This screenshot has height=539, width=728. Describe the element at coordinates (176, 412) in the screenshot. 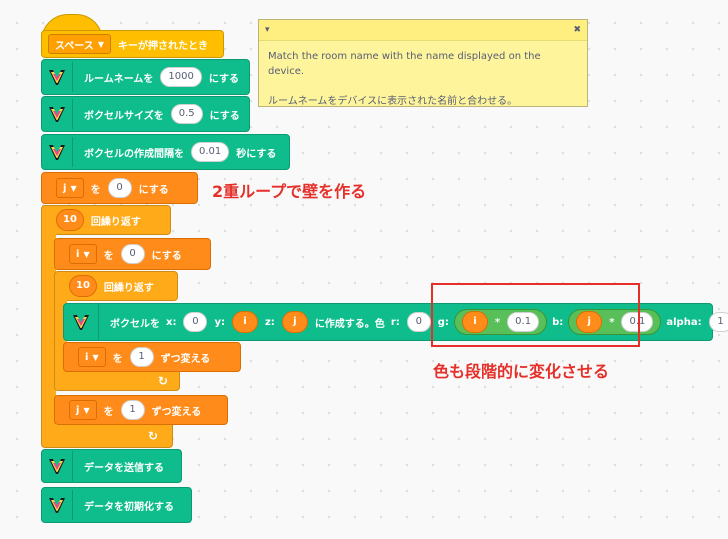

I see `change-j-suffix: ずつ変える` at that location.